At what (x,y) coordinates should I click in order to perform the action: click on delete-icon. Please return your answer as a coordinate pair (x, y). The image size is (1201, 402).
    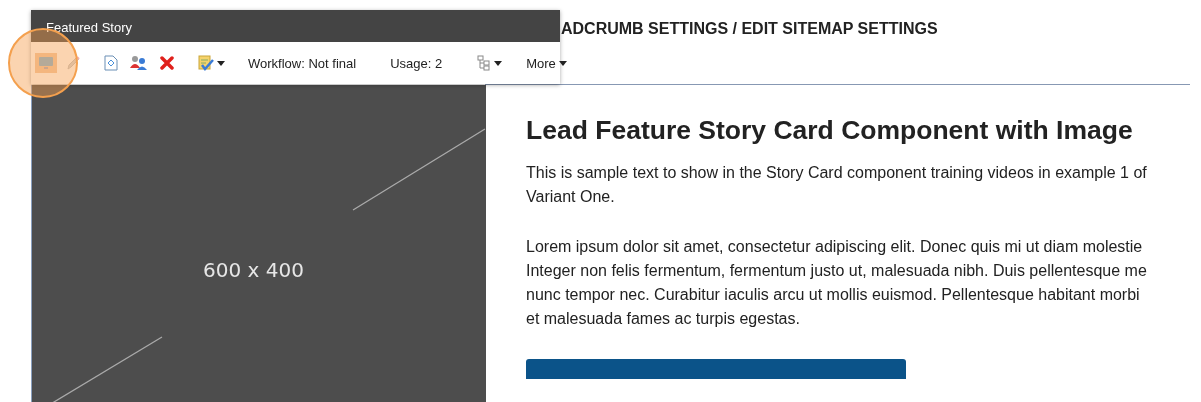
    Looking at the image, I should click on (167, 63).